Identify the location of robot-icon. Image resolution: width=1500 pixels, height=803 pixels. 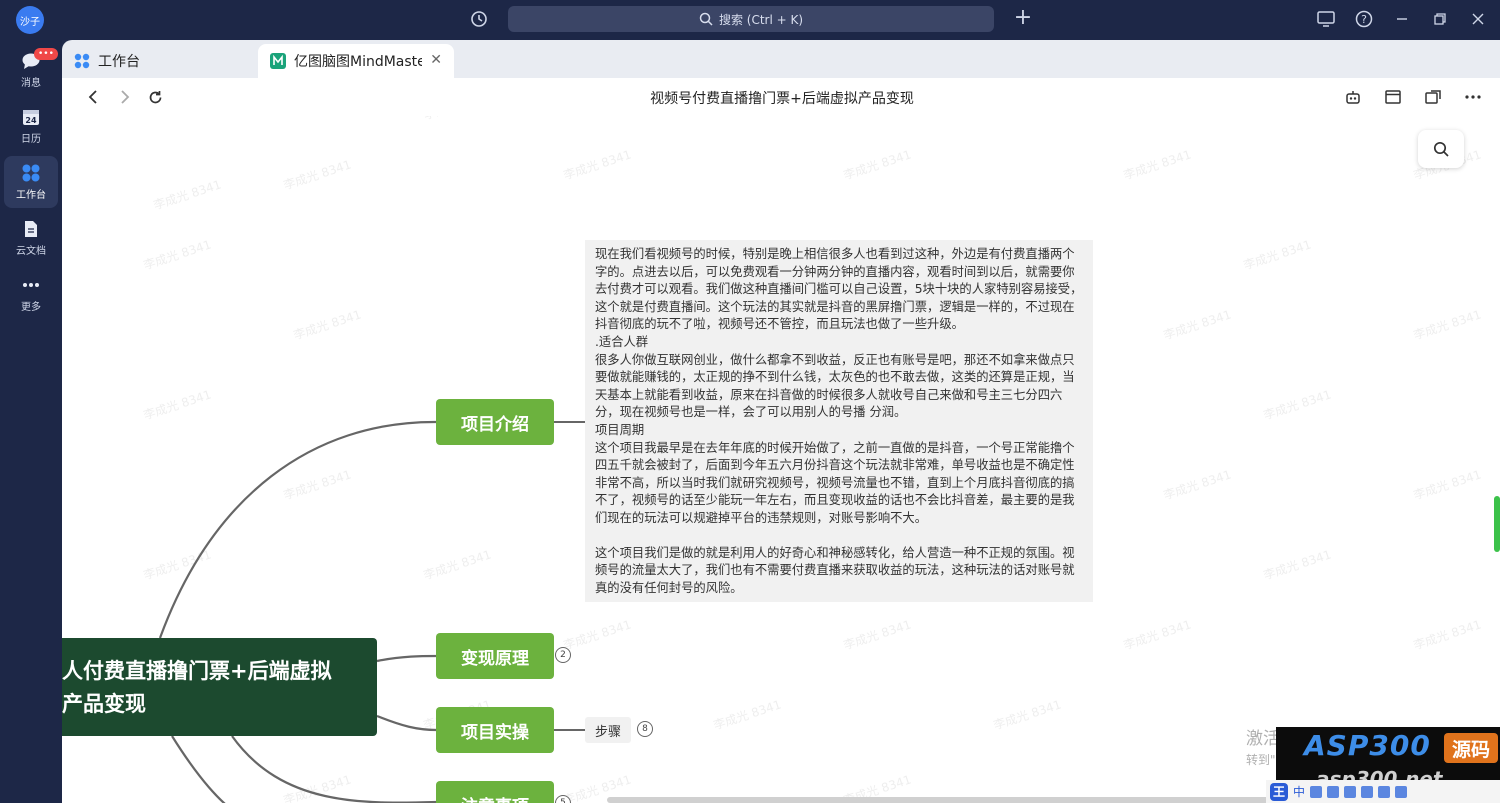
(1353, 97).